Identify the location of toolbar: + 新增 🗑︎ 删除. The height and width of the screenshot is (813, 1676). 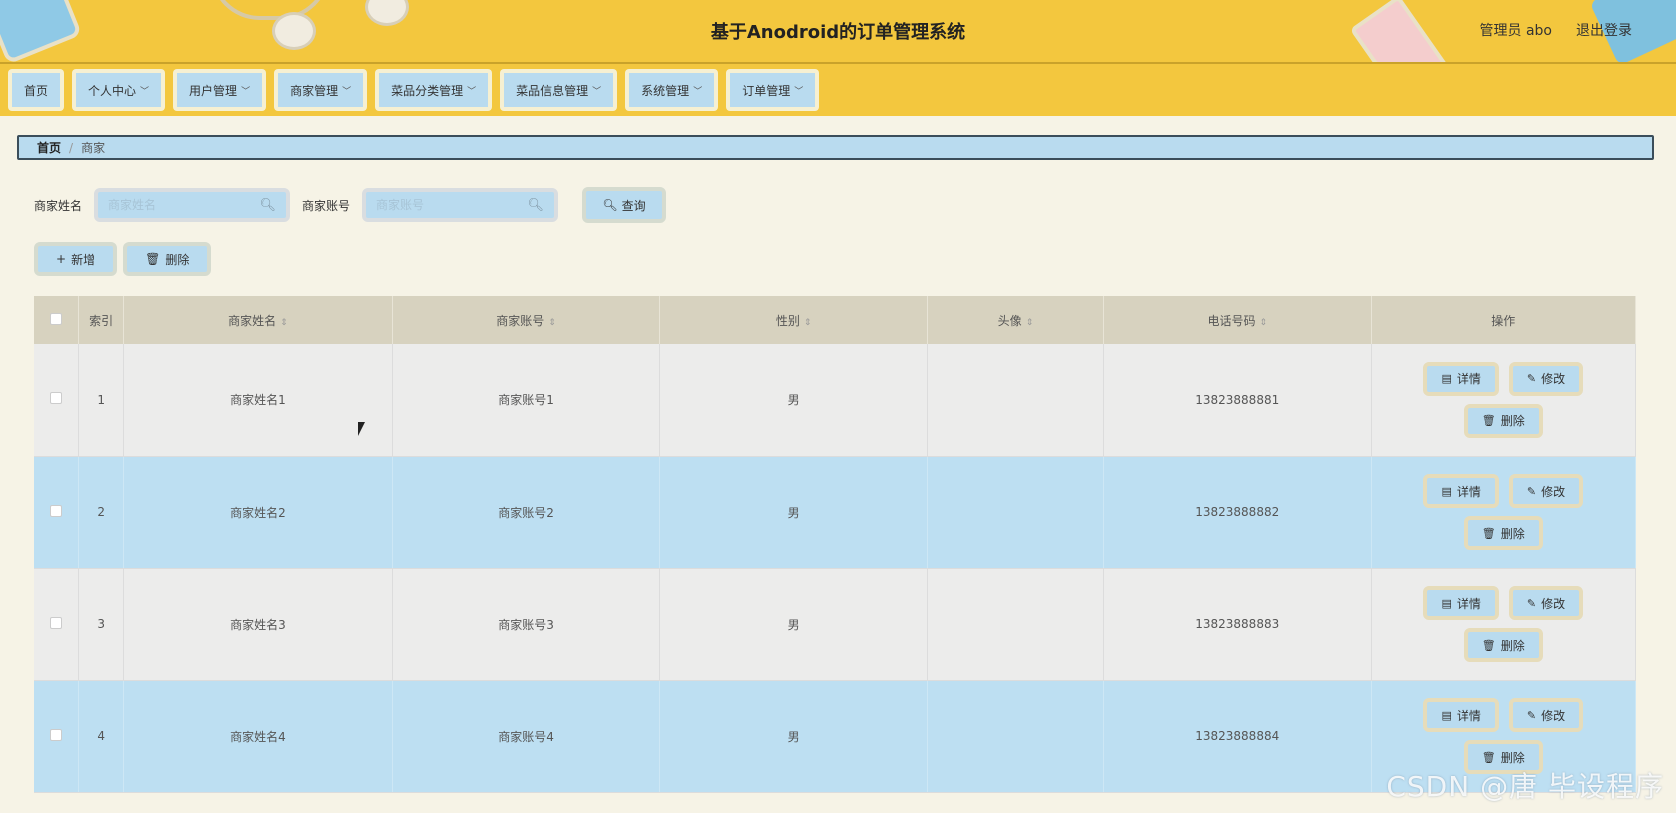
(123, 259).